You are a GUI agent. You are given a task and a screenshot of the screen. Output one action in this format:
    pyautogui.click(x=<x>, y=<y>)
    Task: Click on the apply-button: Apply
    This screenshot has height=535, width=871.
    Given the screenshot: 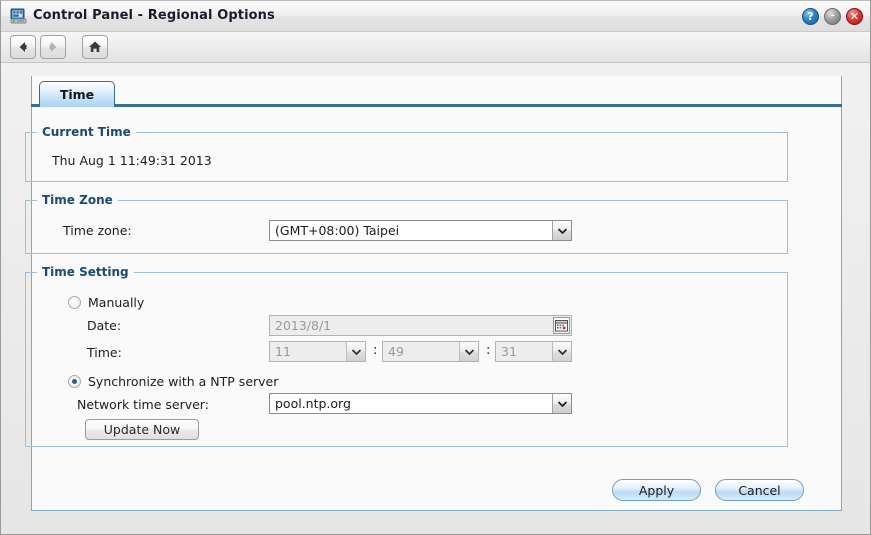 What is the action you would take?
    pyautogui.click(x=656, y=490)
    